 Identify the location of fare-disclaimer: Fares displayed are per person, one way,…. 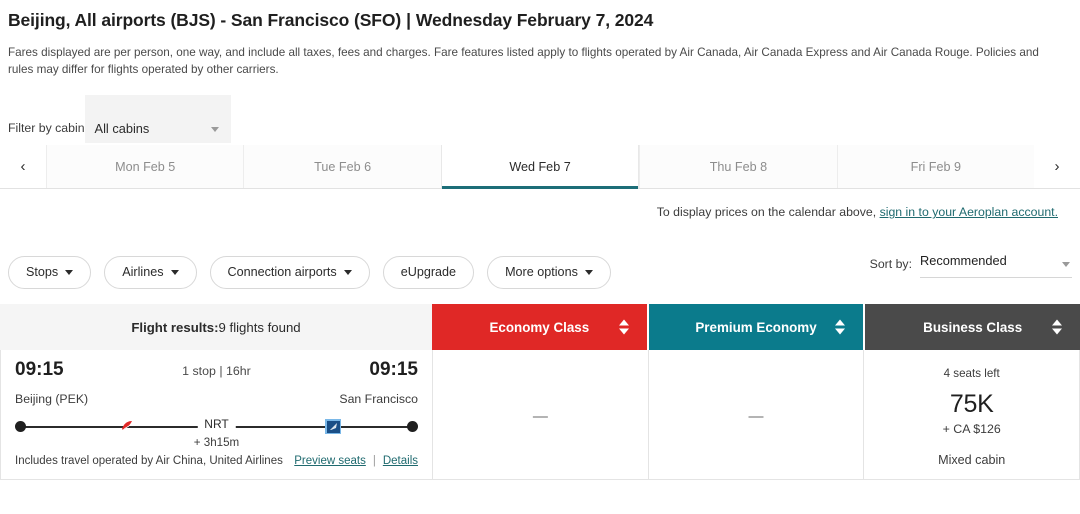
(523, 61).